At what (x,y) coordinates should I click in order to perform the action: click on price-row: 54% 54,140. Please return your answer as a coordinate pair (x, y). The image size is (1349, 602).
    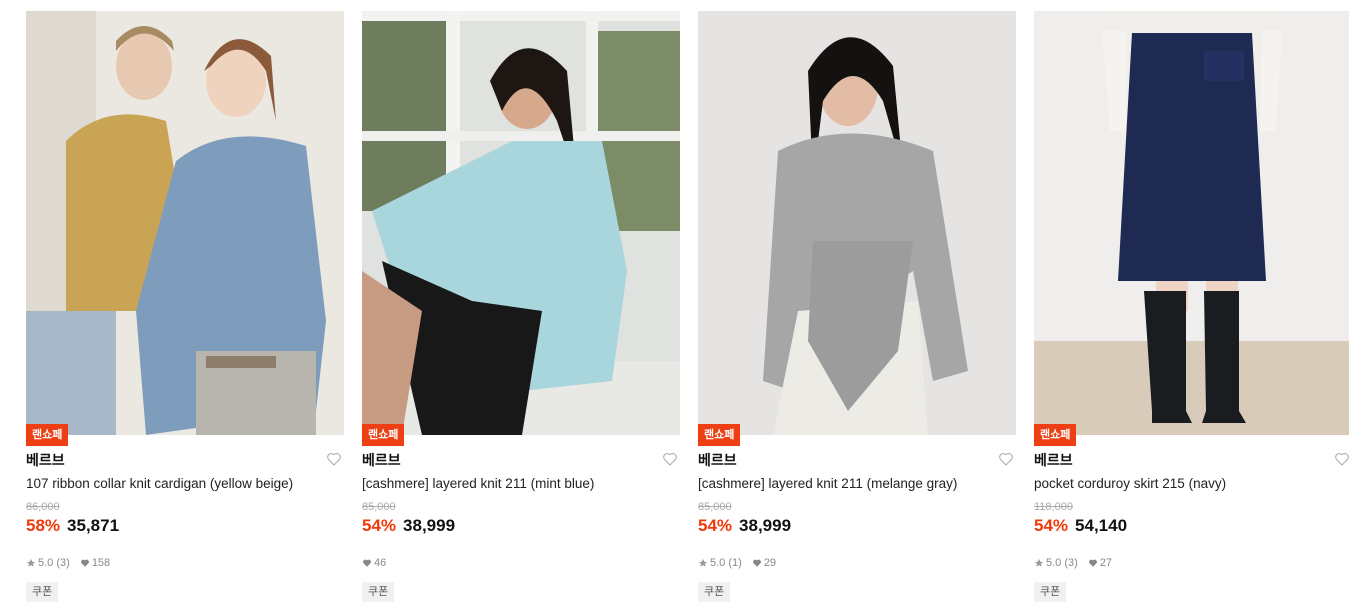
    Looking at the image, I should click on (1080, 526).